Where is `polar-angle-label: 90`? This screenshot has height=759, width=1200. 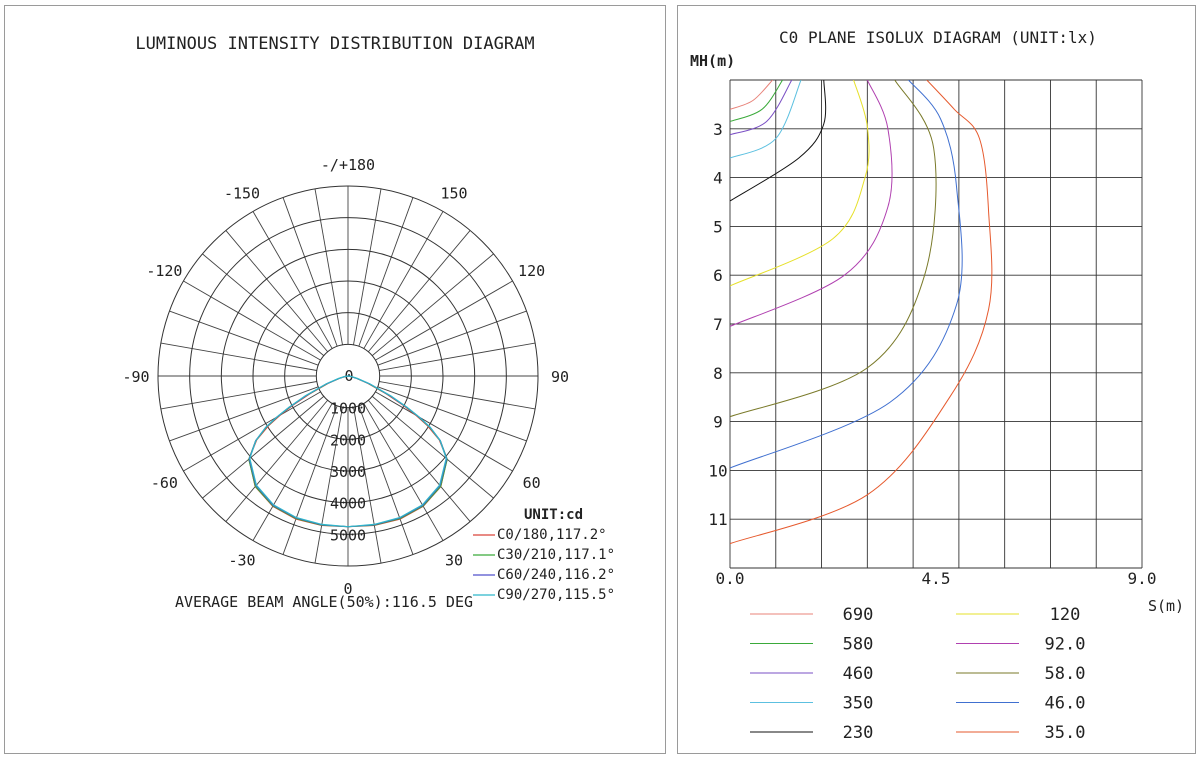
polar-angle-label: 90 is located at coordinates (560, 377).